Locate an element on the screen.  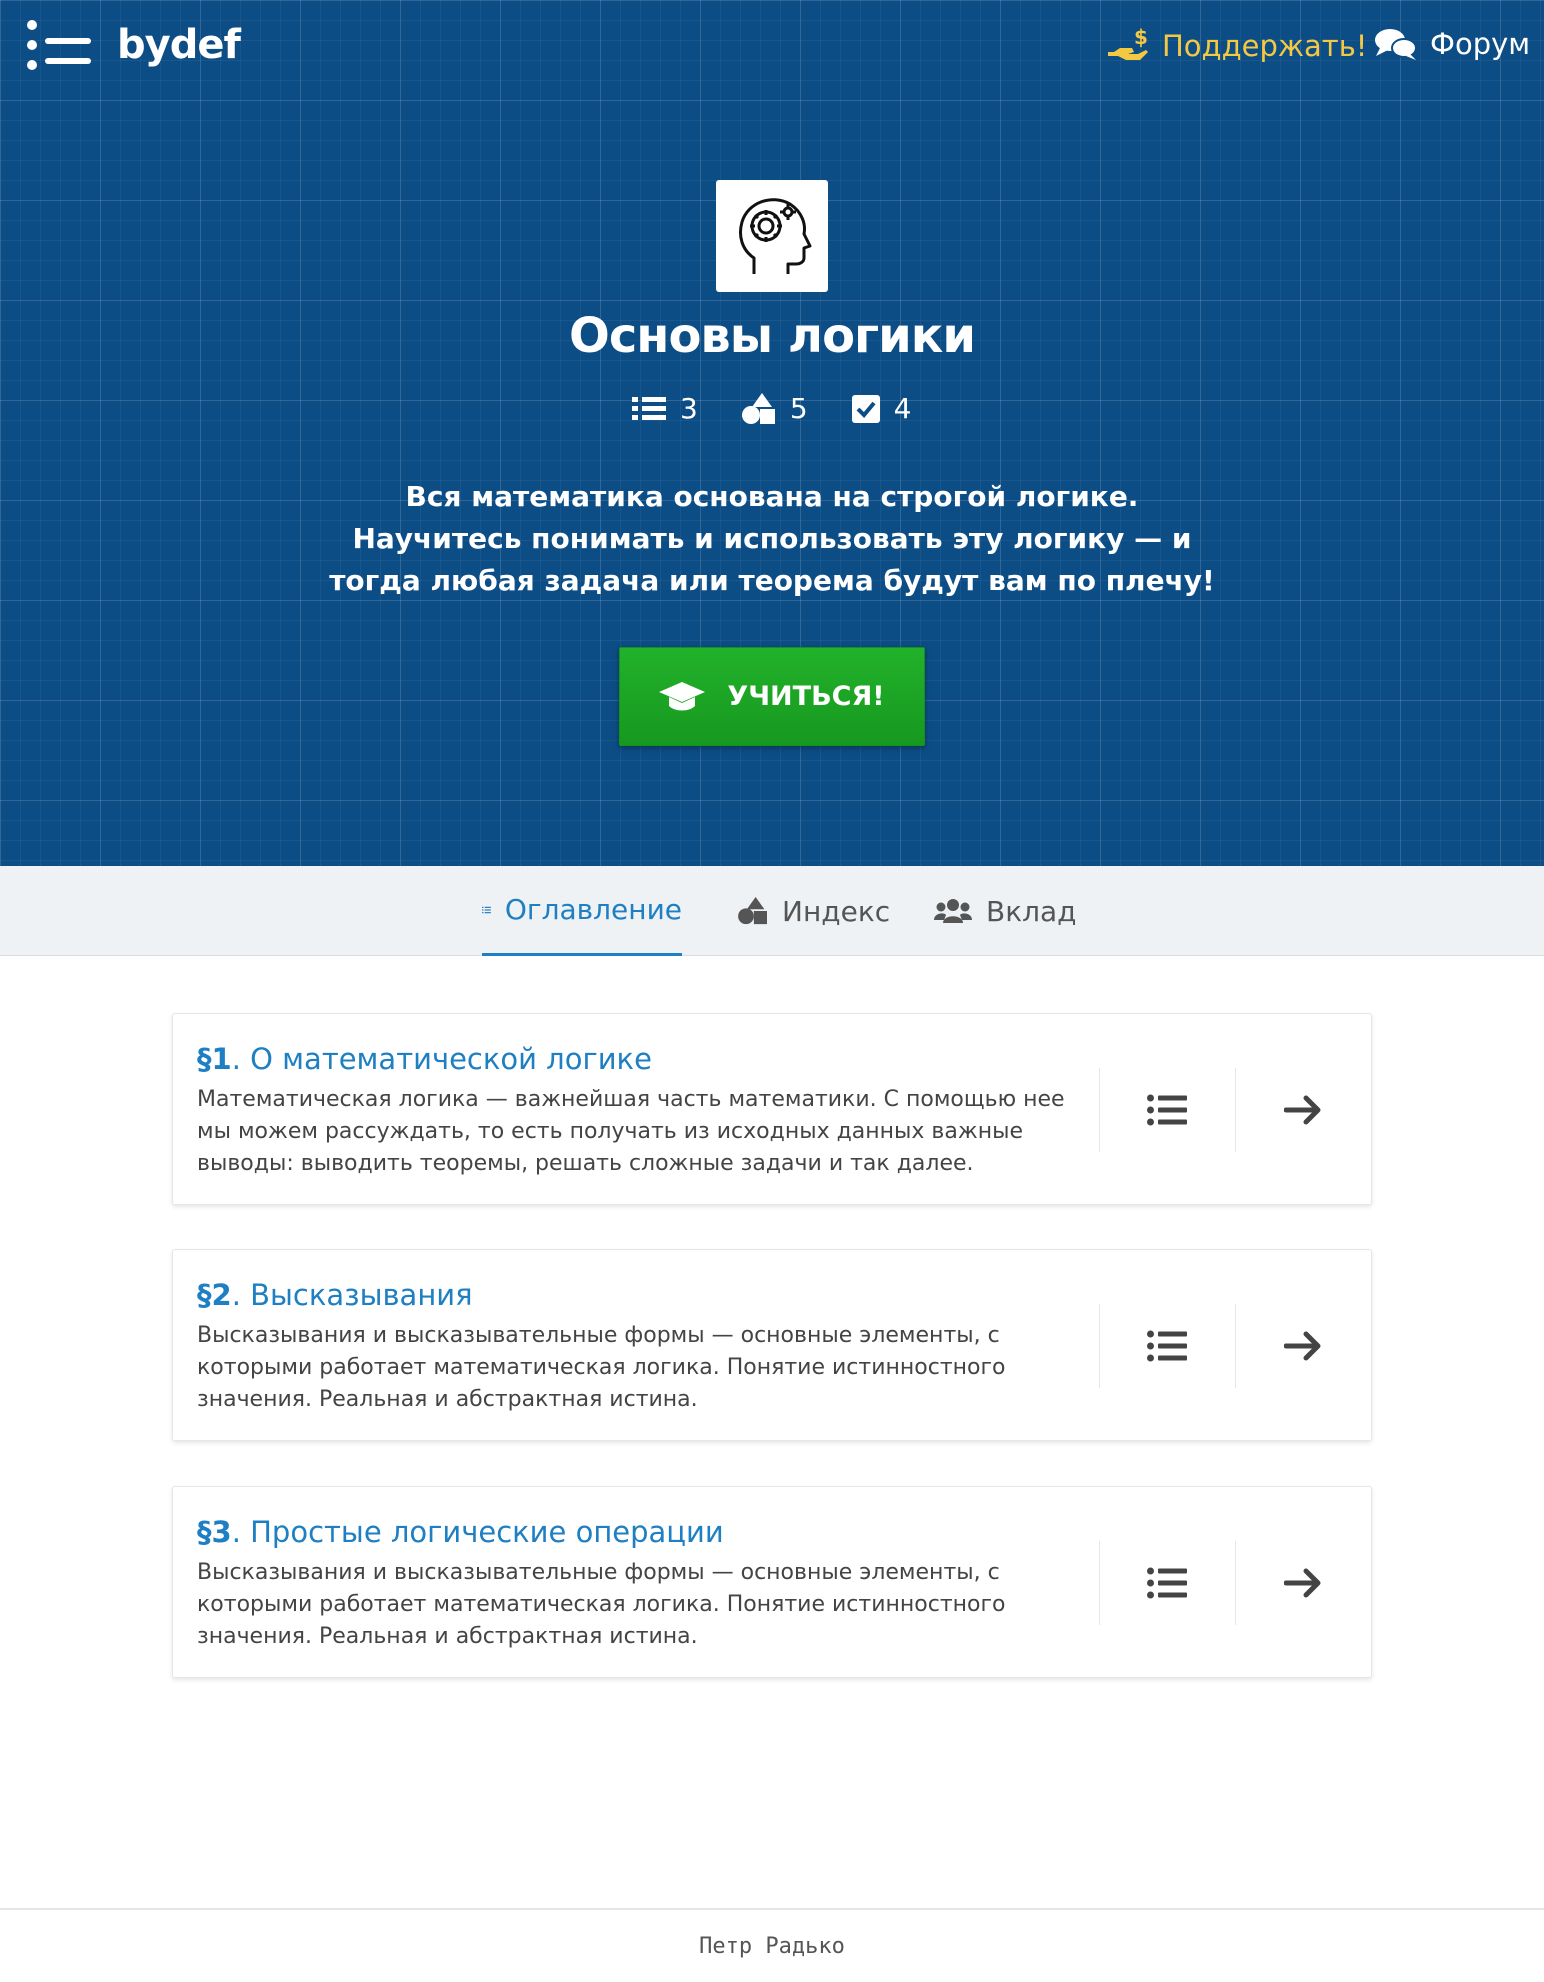
course-tabs: Оглавление Индекс Вклад is located at coordinates (772, 911).